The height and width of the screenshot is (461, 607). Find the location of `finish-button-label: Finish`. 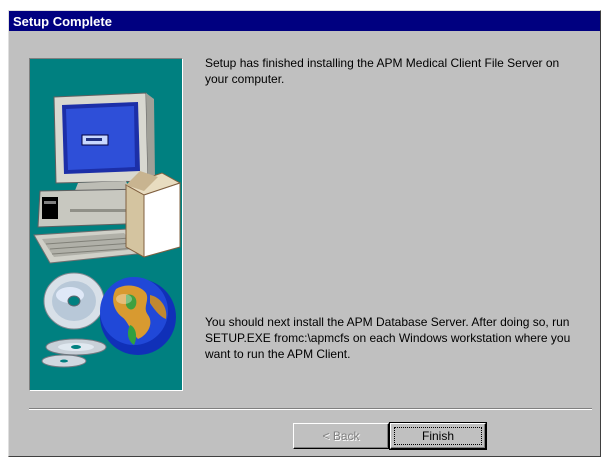

finish-button-label: Finish is located at coordinates (437, 436).